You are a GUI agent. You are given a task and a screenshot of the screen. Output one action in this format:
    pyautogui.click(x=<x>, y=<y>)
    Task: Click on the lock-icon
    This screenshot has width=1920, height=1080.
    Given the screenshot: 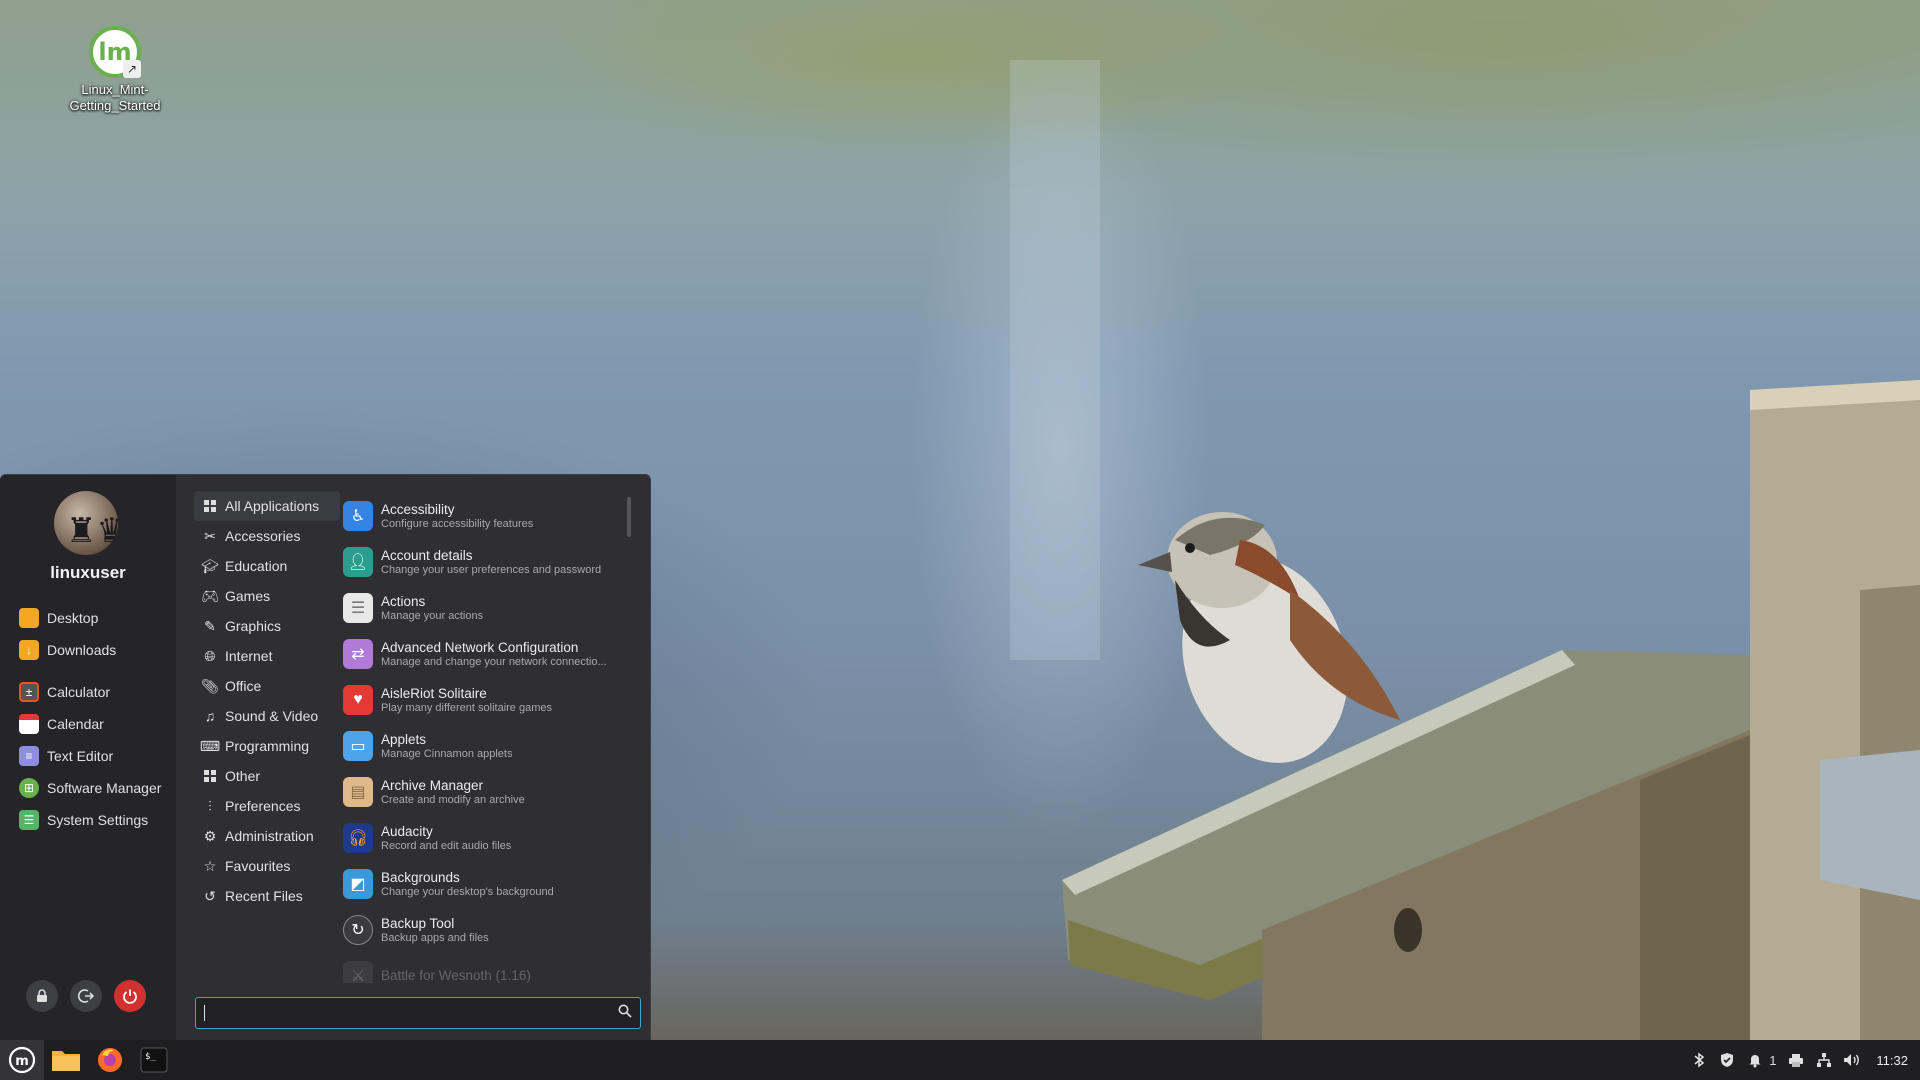 What is the action you would take?
    pyautogui.click(x=42, y=995)
    